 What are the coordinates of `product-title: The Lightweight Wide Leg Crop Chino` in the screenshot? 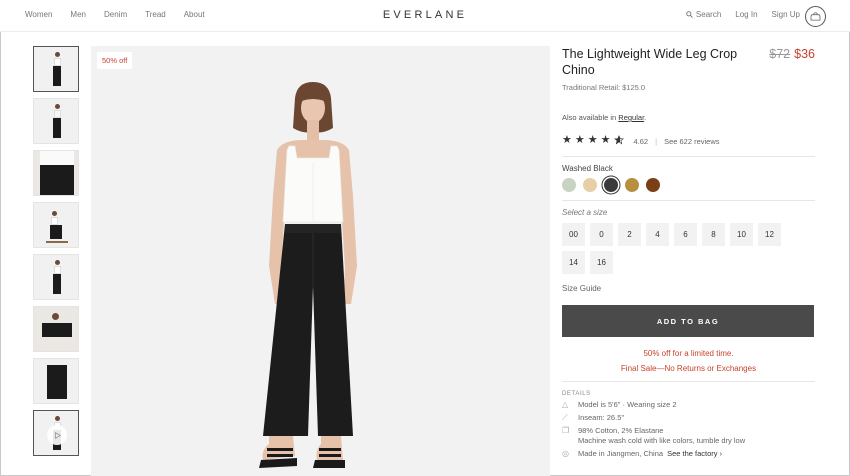 It's located at (650, 62).